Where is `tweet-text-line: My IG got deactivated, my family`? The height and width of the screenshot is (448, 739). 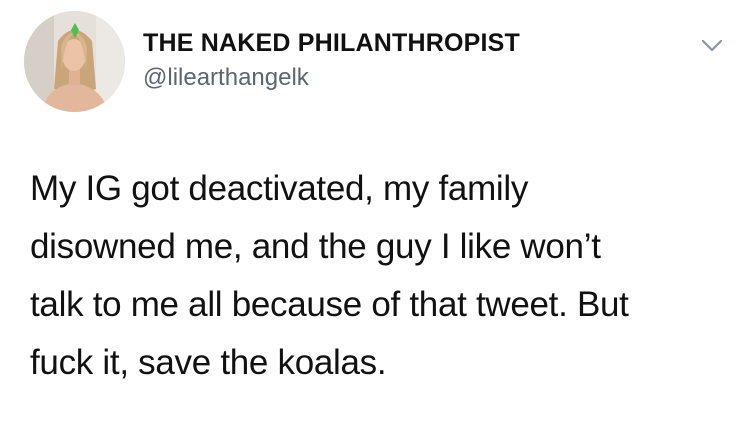 tweet-text-line: My IG got deactivated, my family is located at coordinates (279, 188).